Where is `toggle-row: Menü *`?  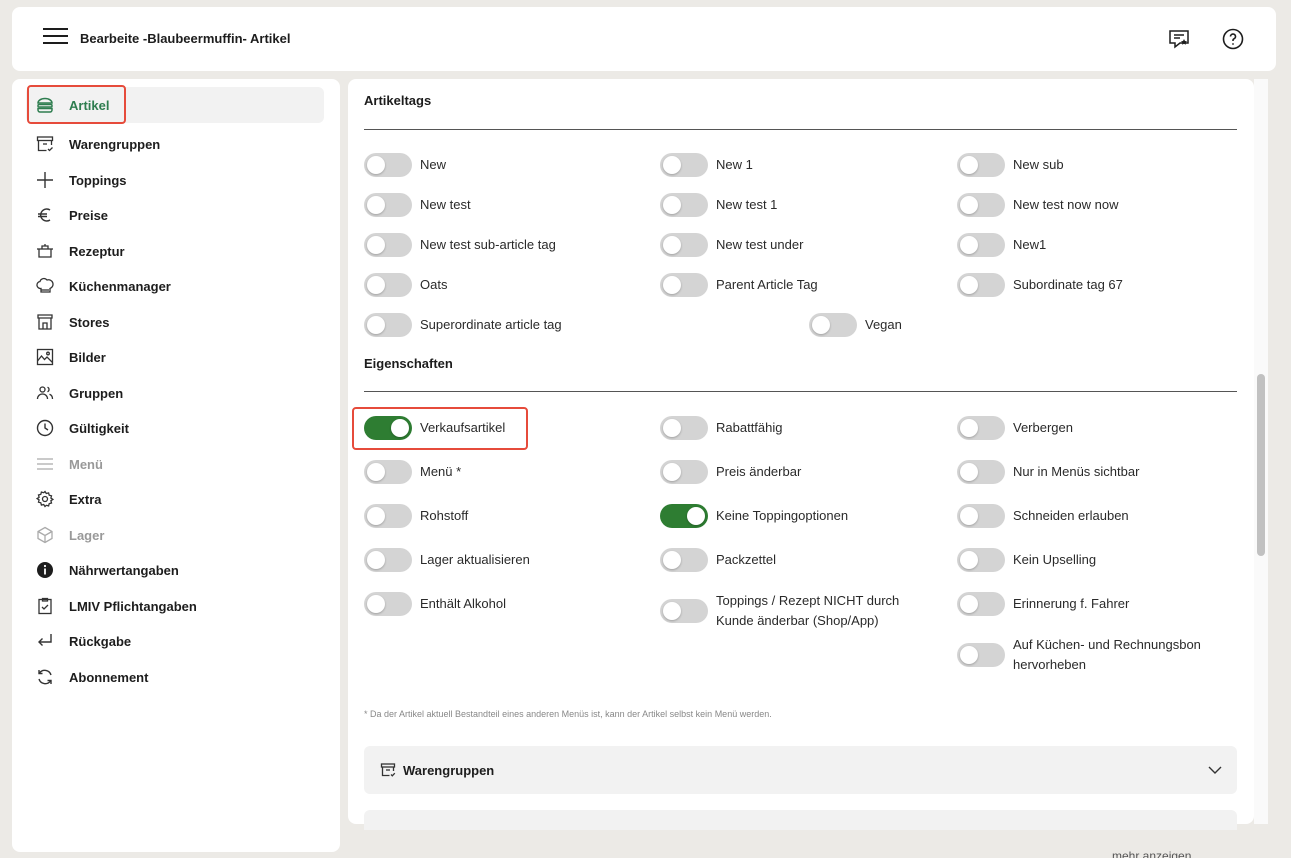
toggle-row: Menü * is located at coordinates (412, 472).